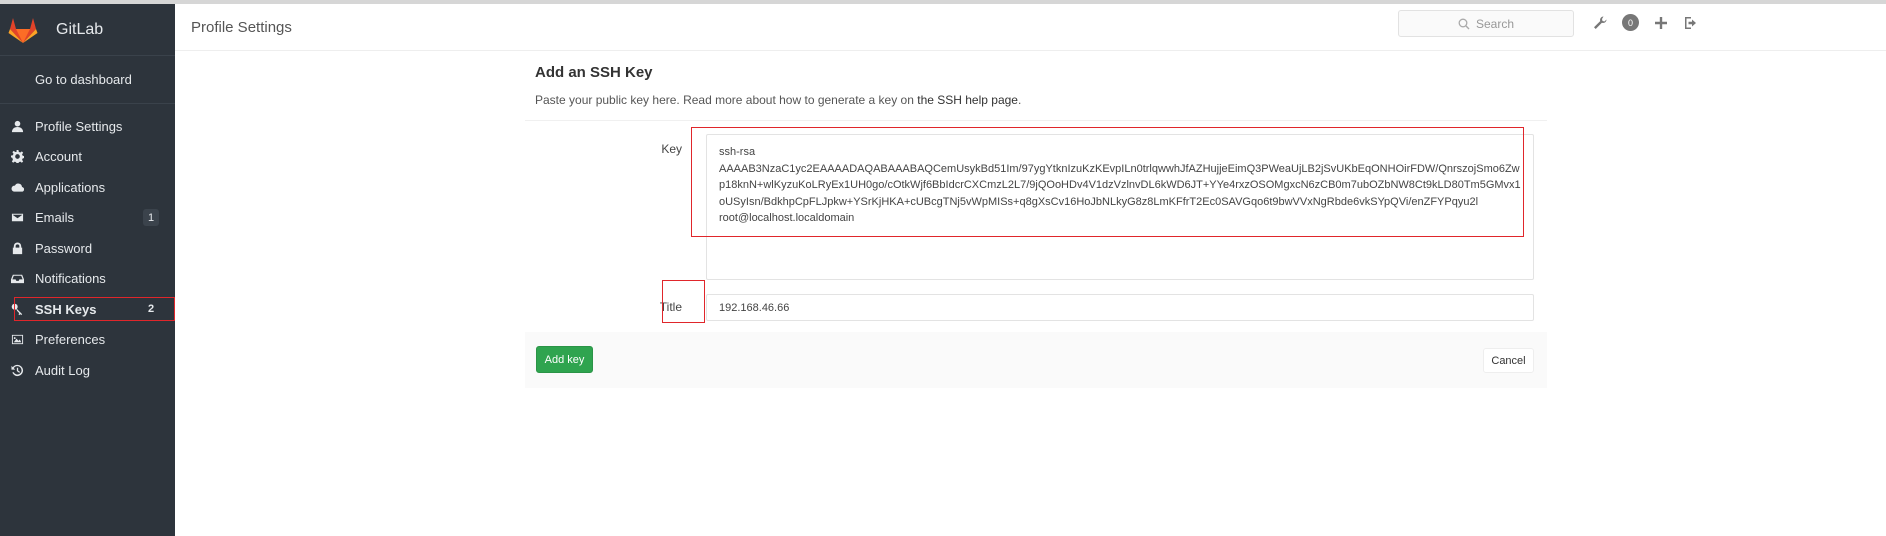  What do you see at coordinates (1661, 23) in the screenshot?
I see `plus-icon` at bounding box center [1661, 23].